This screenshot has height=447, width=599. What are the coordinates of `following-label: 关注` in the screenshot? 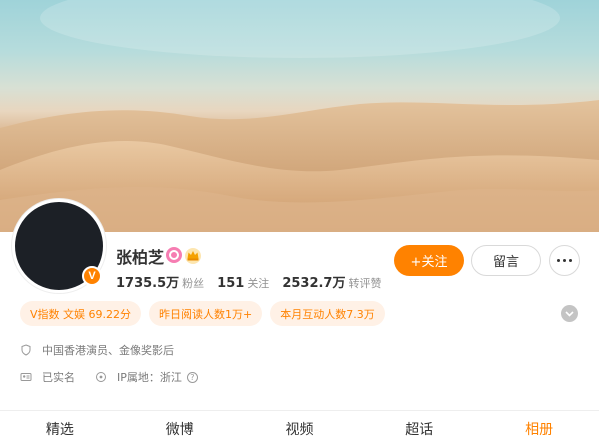 It's located at (258, 283).